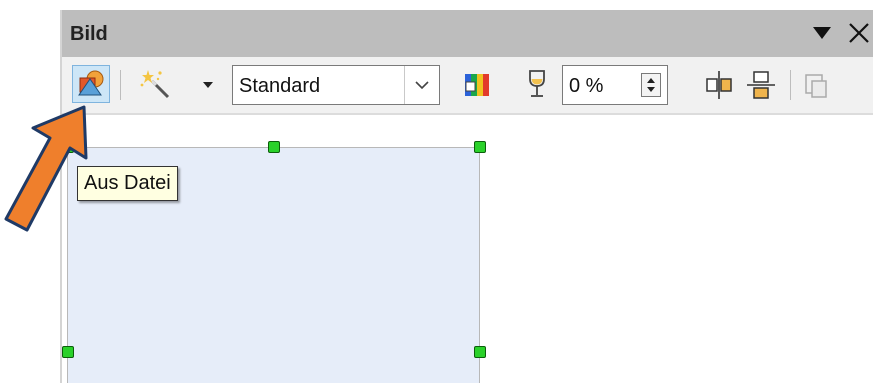  I want to click on triangle-down-icon, so click(822, 33).